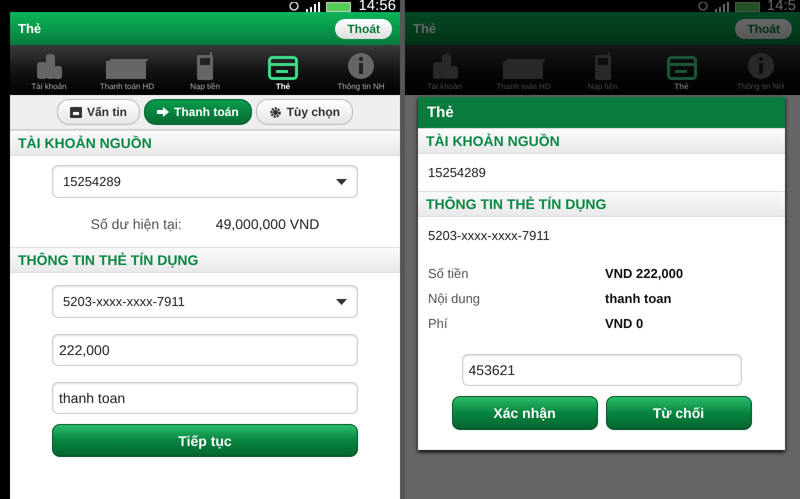  I want to click on segment-tab: Thanh toán, so click(198, 112).